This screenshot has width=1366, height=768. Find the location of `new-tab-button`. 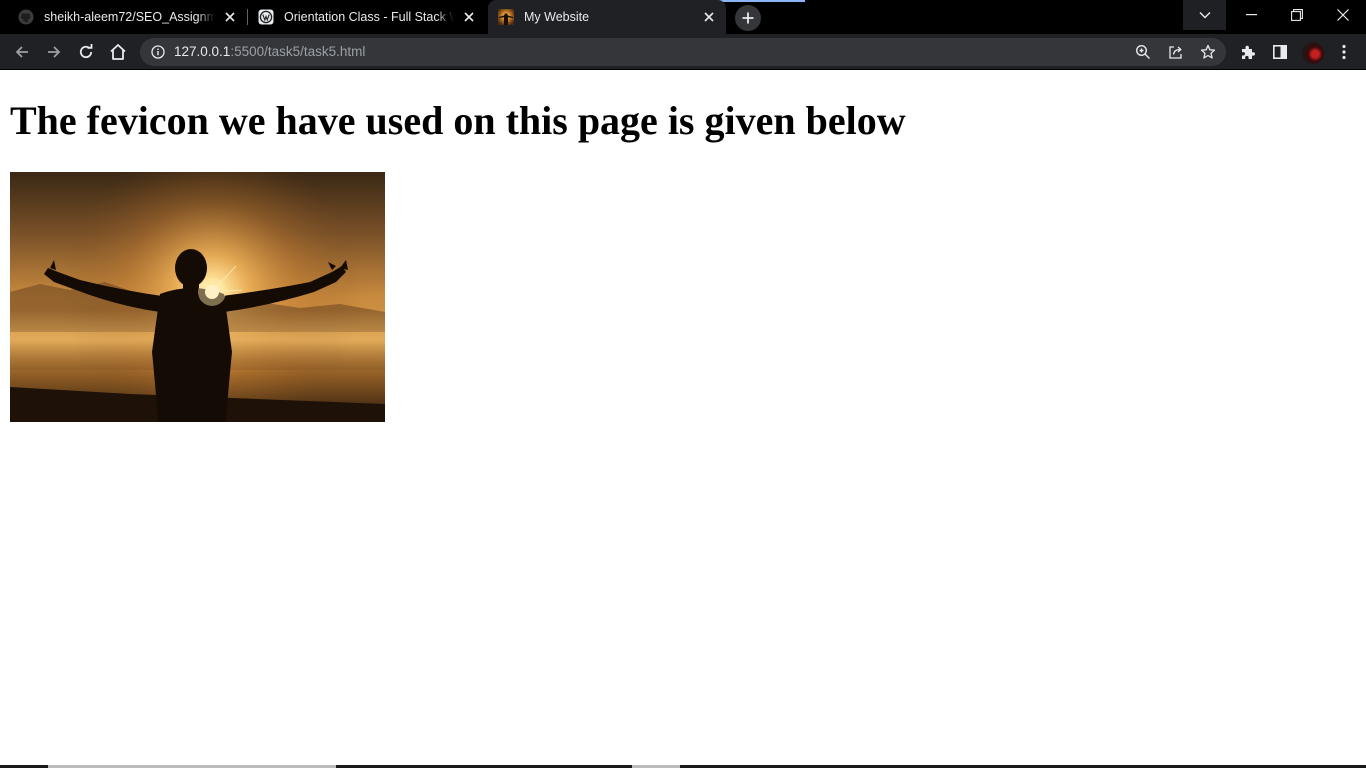

new-tab-button is located at coordinates (748, 18).